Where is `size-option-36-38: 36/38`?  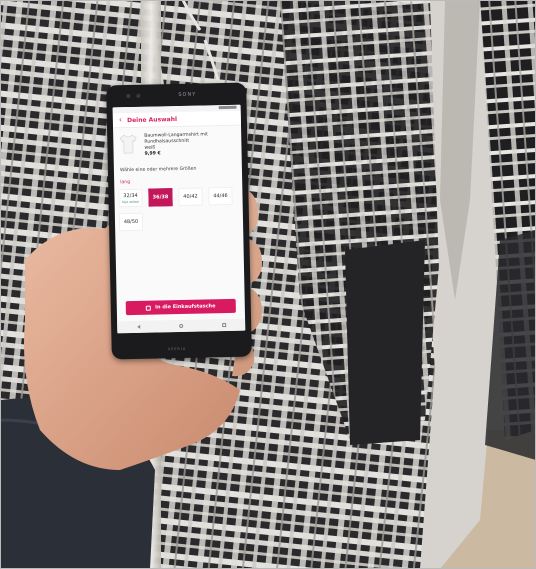 size-option-36-38: 36/38 is located at coordinates (160, 197).